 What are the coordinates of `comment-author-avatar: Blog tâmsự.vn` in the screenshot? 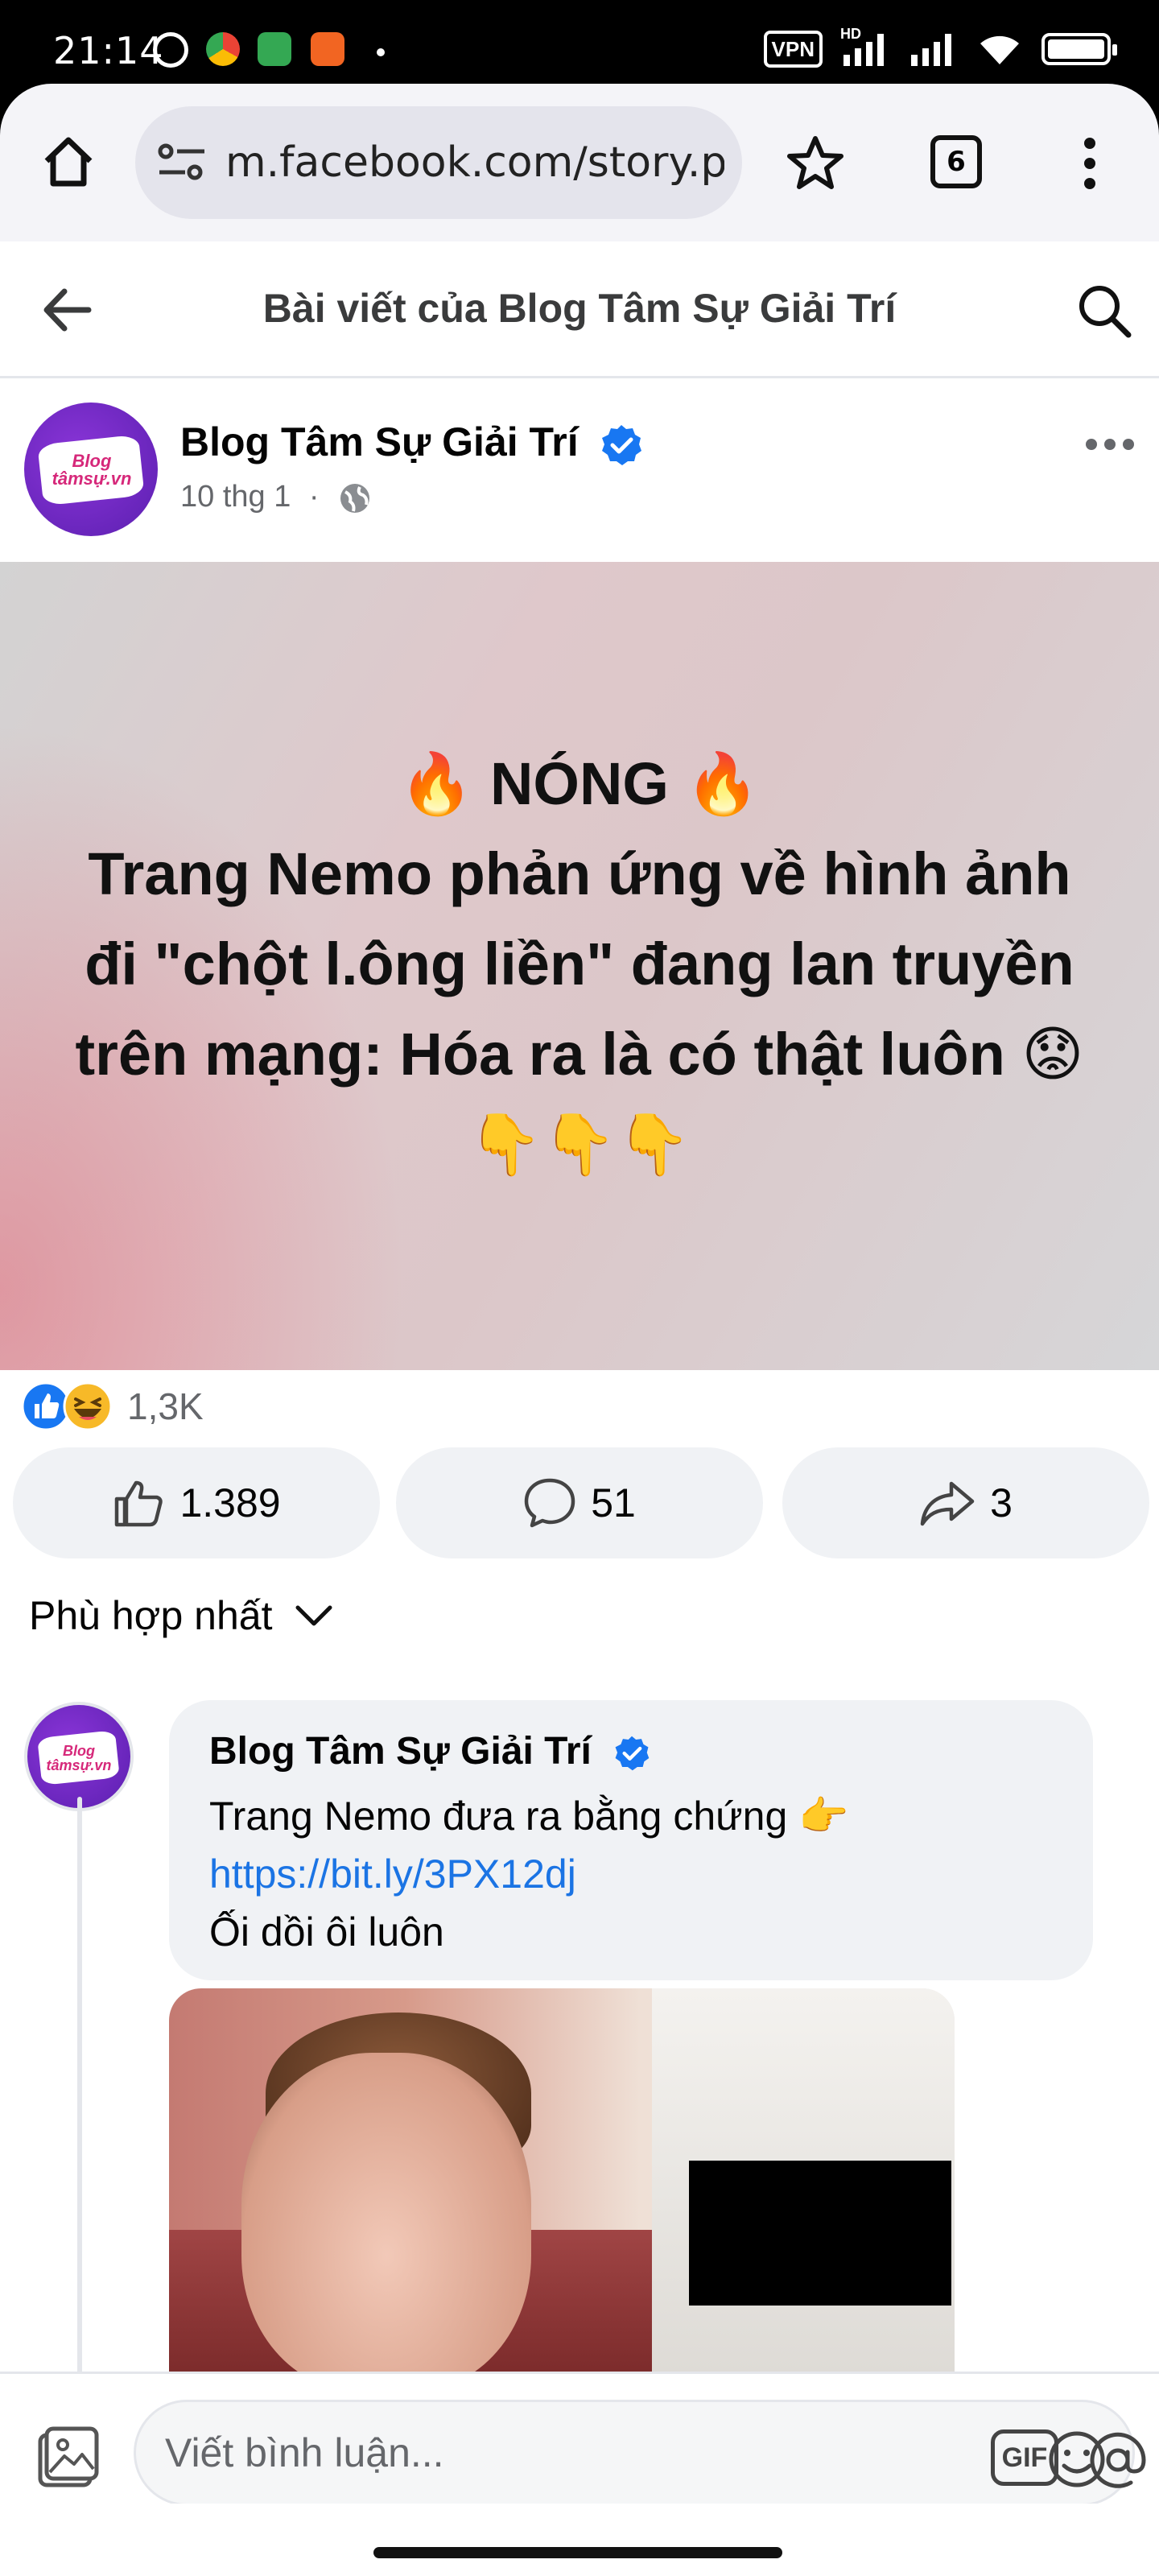 It's located at (79, 1756).